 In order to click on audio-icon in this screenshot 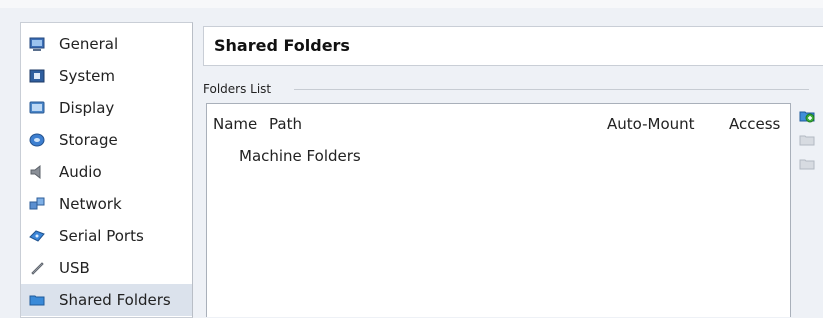, I will do `click(35, 172)`.